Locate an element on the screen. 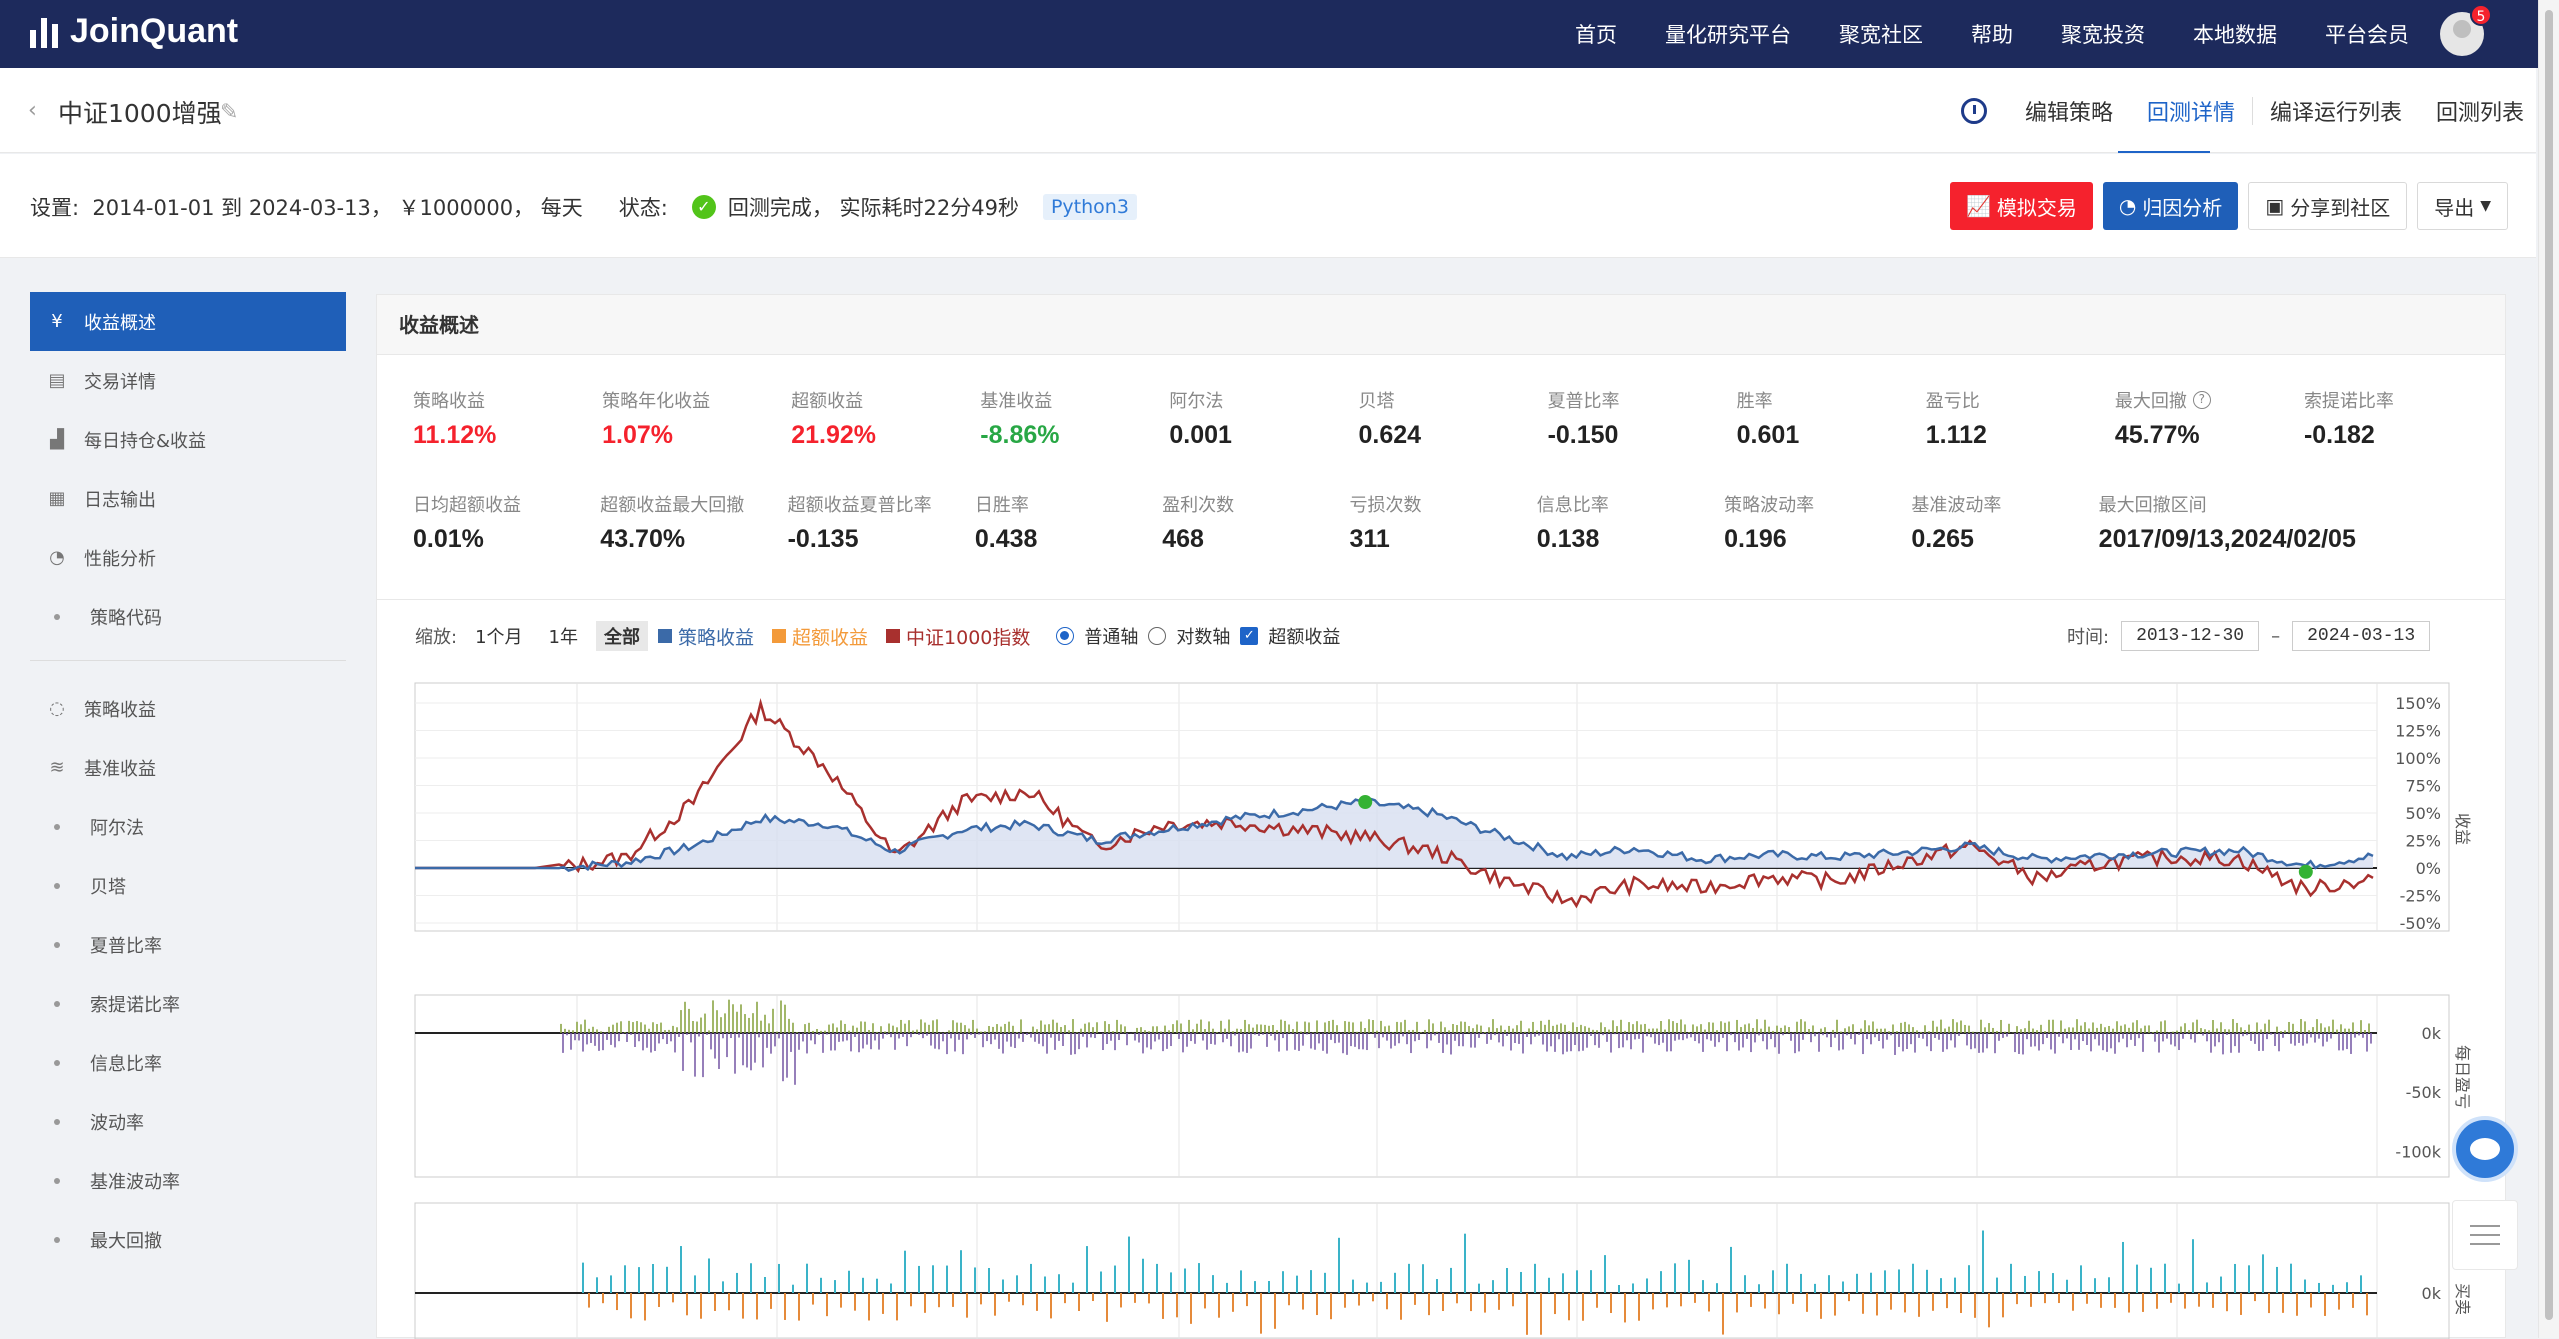 The height and width of the screenshot is (1339, 2559). y-axis-label-main: 收益 is located at coordinates (2462, 829).